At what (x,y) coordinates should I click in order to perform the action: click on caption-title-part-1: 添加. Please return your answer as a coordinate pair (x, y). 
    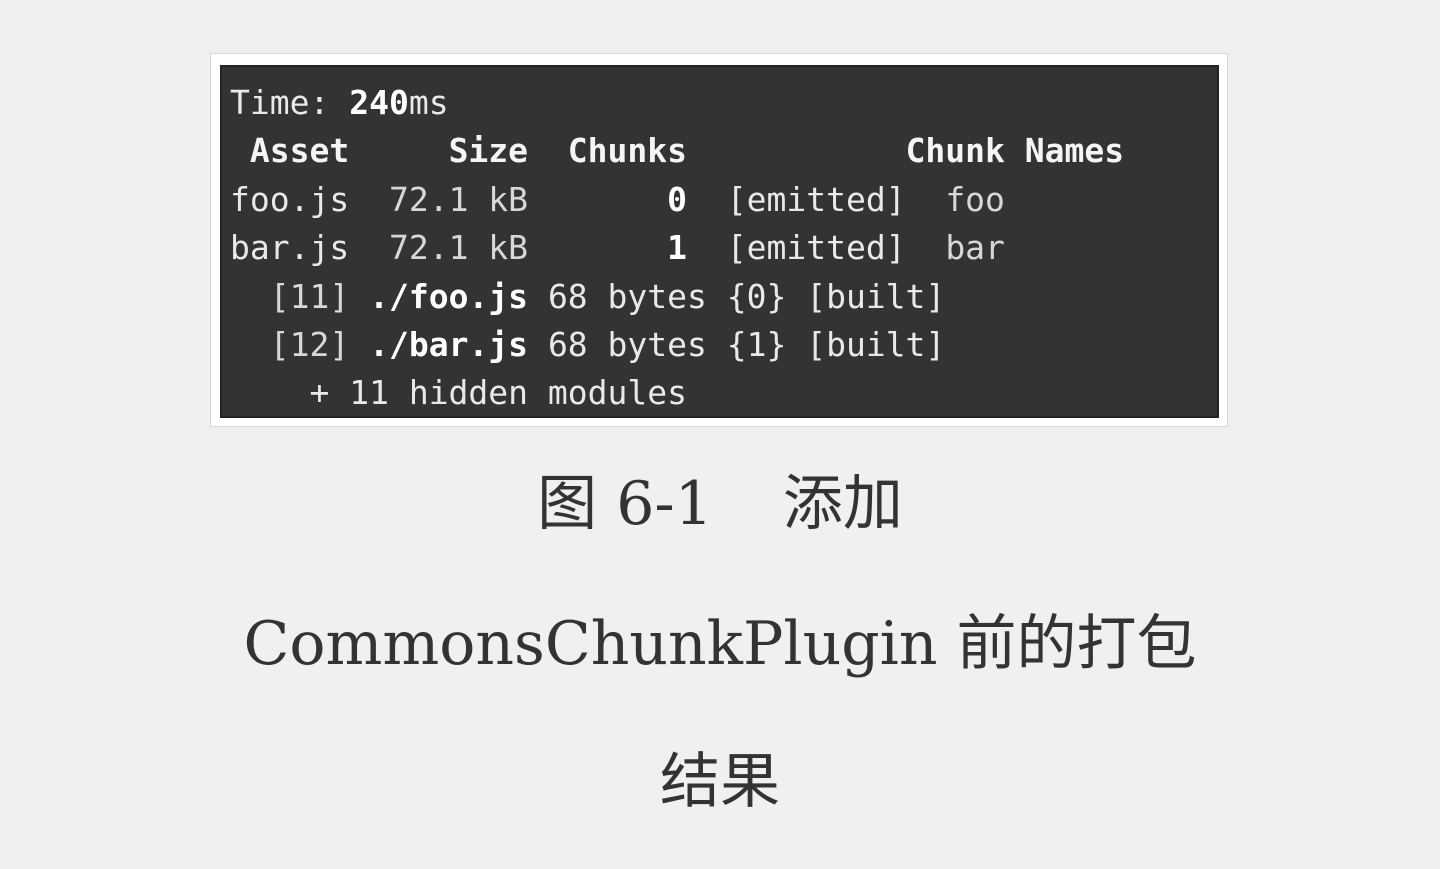
    Looking at the image, I should click on (842, 504).